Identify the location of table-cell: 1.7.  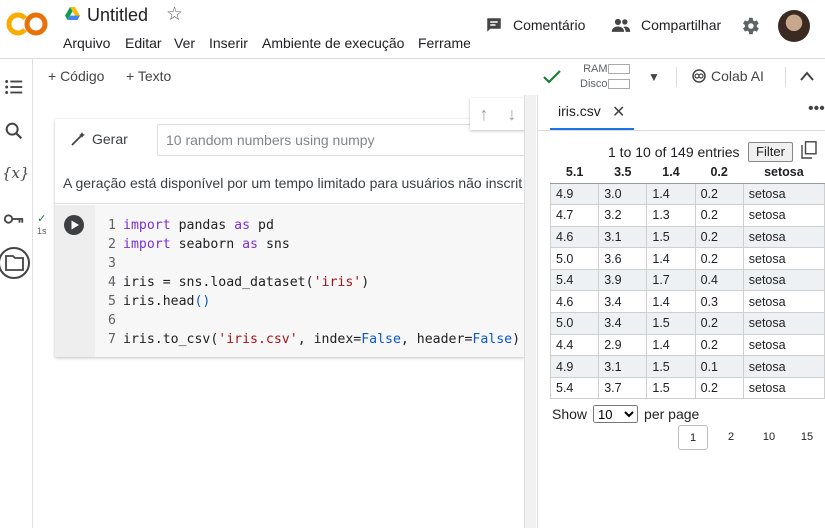
(671, 280).